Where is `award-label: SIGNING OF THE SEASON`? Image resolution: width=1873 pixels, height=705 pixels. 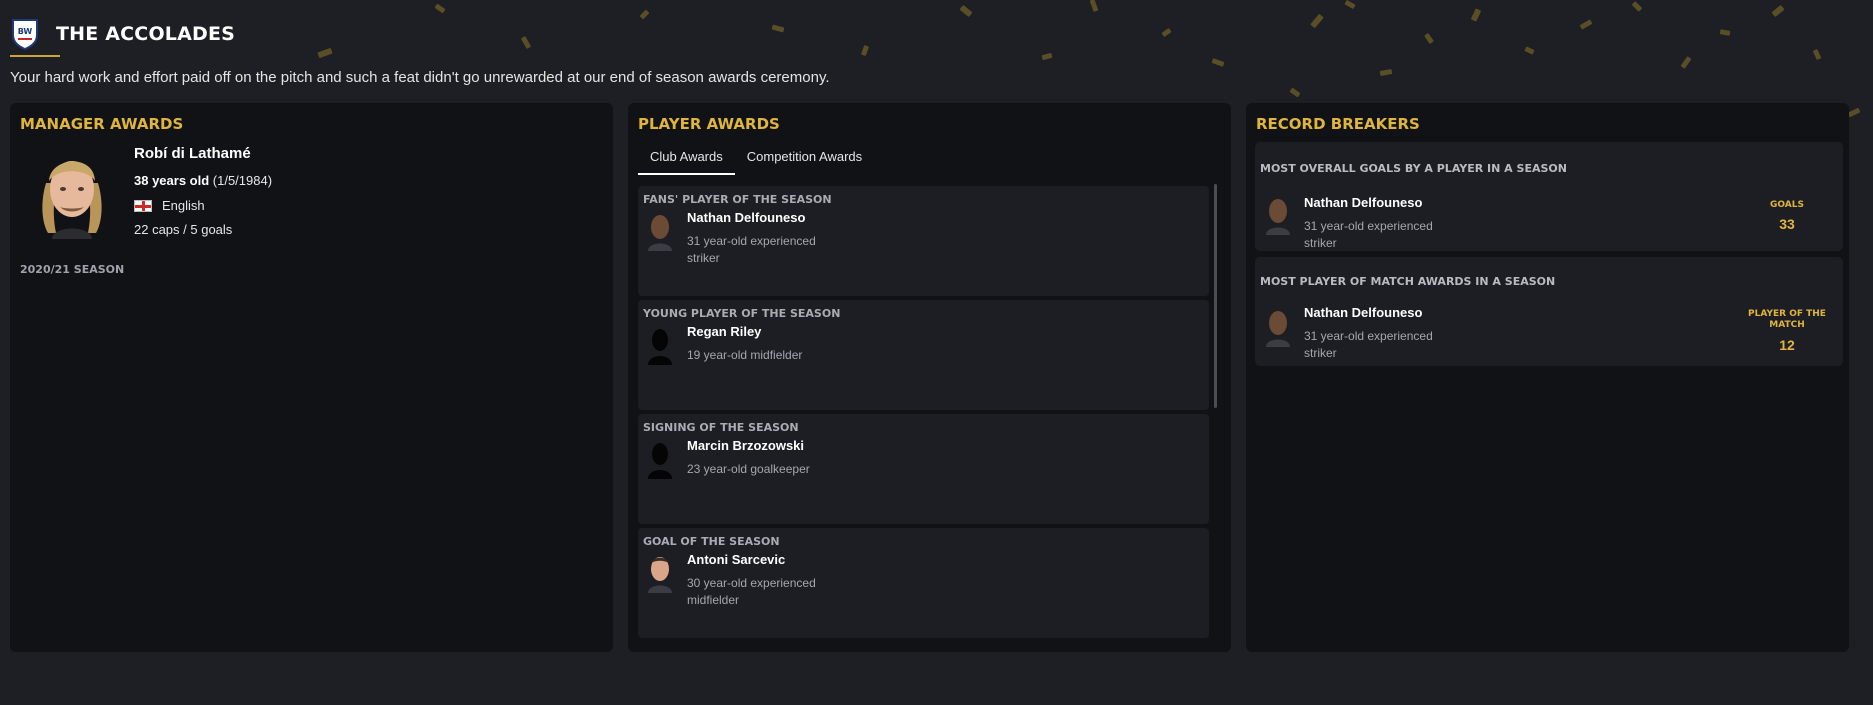
award-label: SIGNING OF THE SEASON is located at coordinates (721, 427).